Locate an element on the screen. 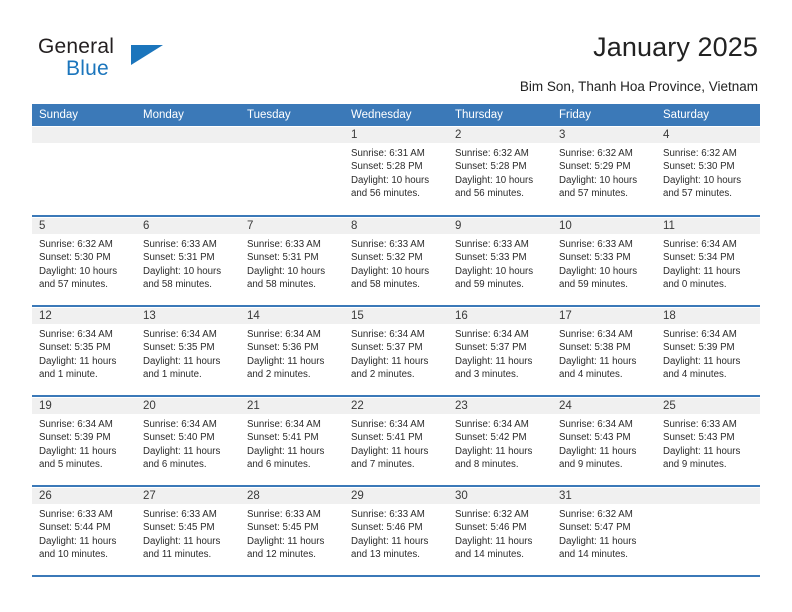  weekday-header-friday: Friday is located at coordinates (604, 115).